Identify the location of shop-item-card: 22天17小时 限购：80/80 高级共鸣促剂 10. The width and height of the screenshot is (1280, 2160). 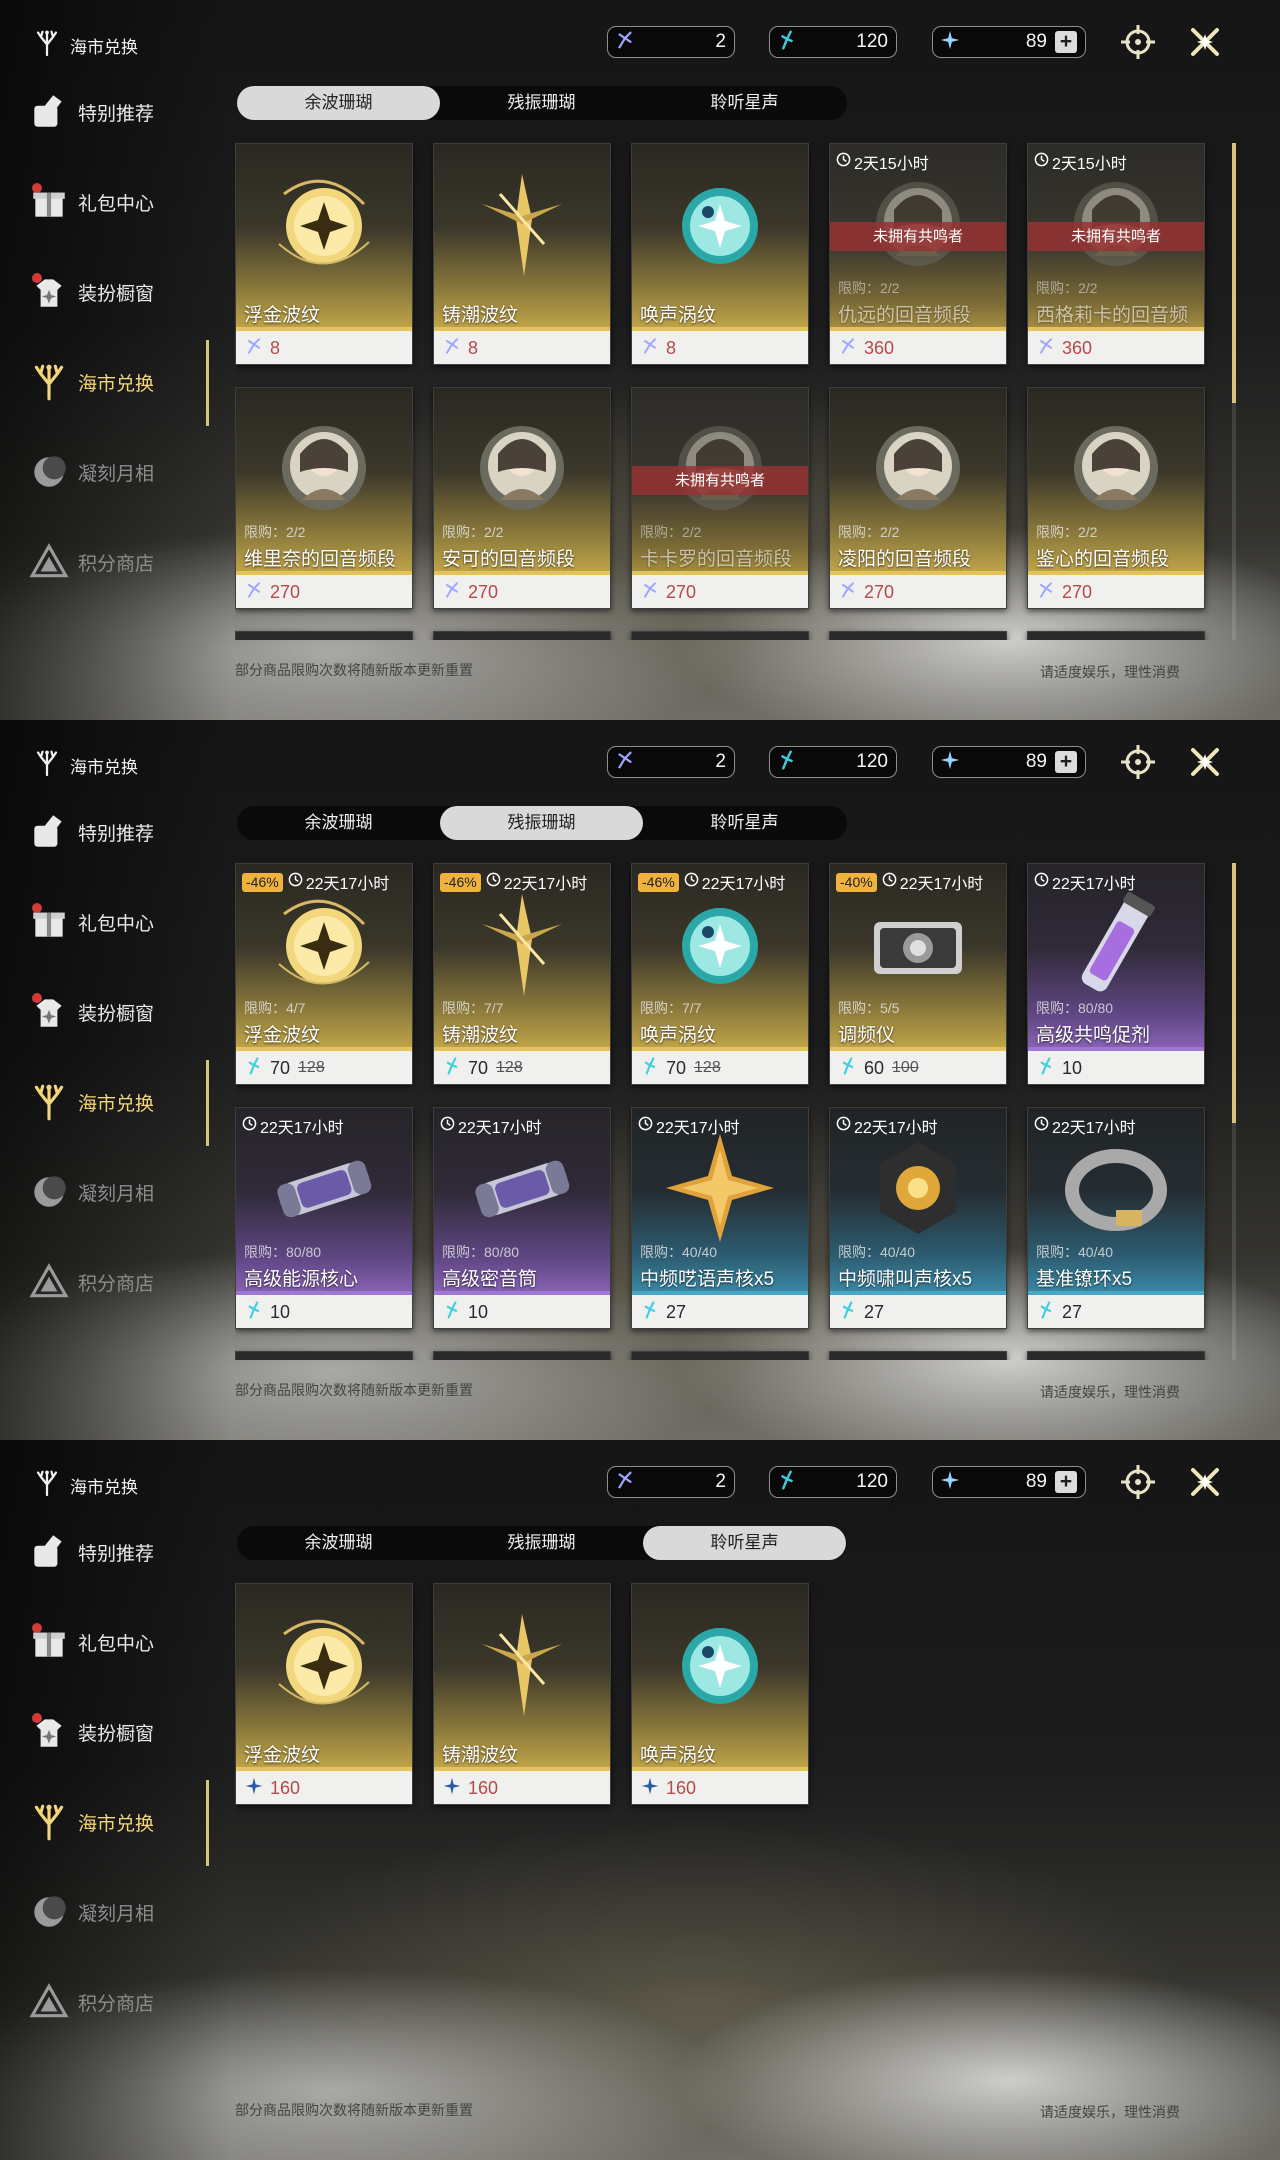
(1116, 974).